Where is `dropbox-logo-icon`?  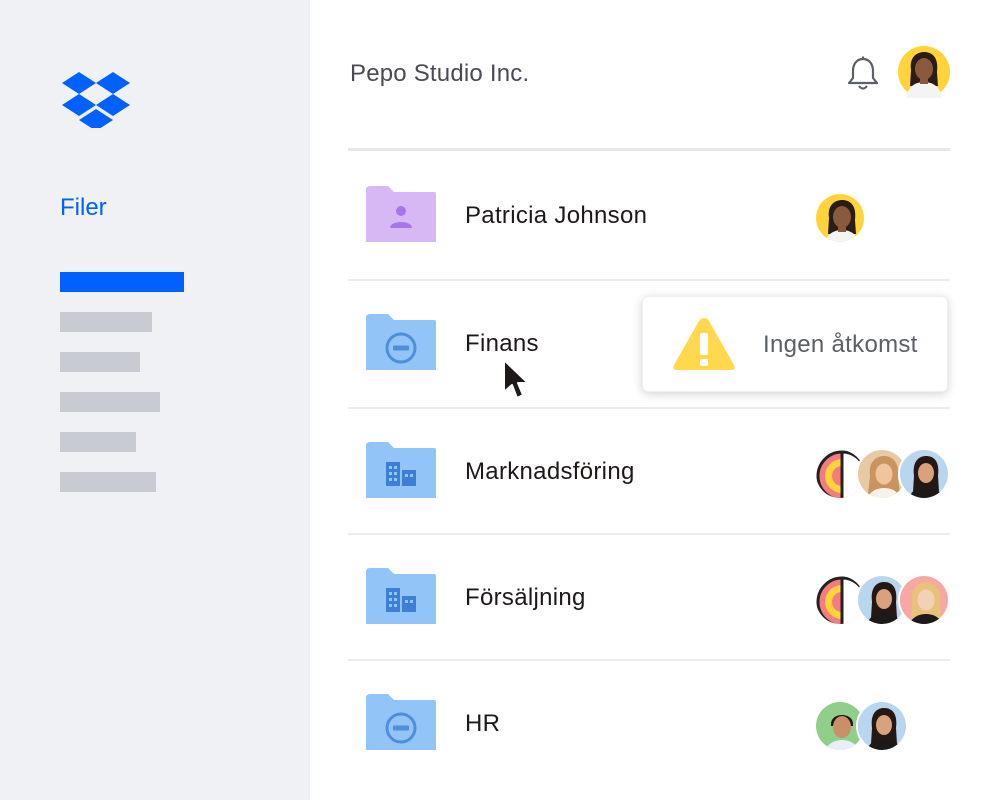 dropbox-logo-icon is located at coordinates (96, 100).